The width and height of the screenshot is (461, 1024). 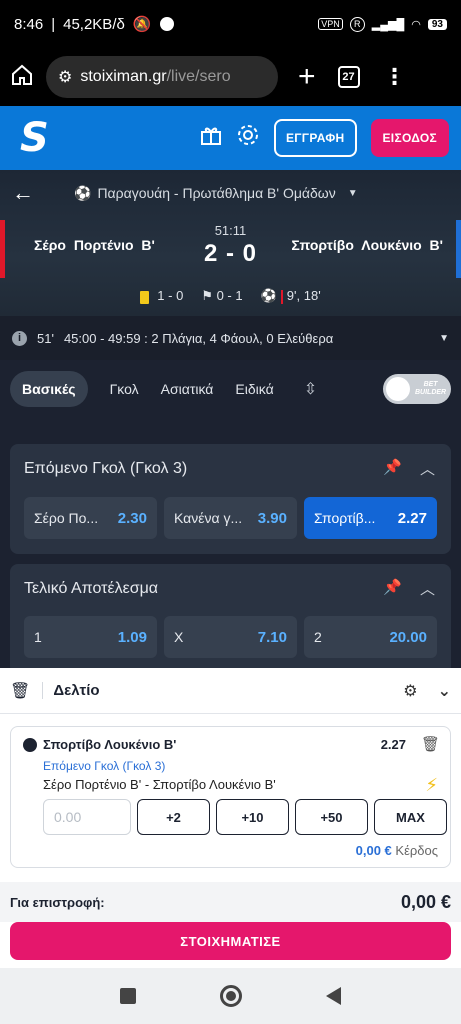 I want to click on remove-selection-icon: 🗑, so click(x=430, y=744).